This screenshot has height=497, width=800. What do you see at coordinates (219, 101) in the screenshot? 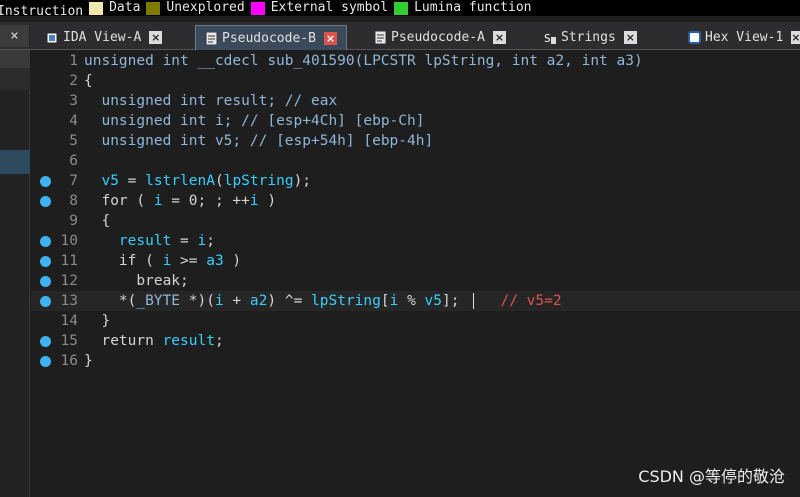
I see `code-text: unsigned int result; // eax` at bounding box center [219, 101].